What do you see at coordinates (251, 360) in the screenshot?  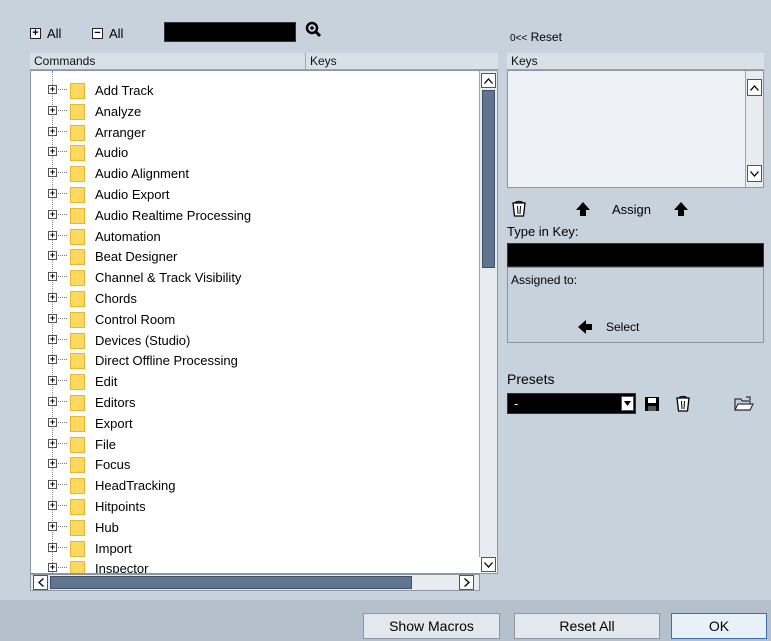 I see `tree-item: + Direct Offline Processing` at bounding box center [251, 360].